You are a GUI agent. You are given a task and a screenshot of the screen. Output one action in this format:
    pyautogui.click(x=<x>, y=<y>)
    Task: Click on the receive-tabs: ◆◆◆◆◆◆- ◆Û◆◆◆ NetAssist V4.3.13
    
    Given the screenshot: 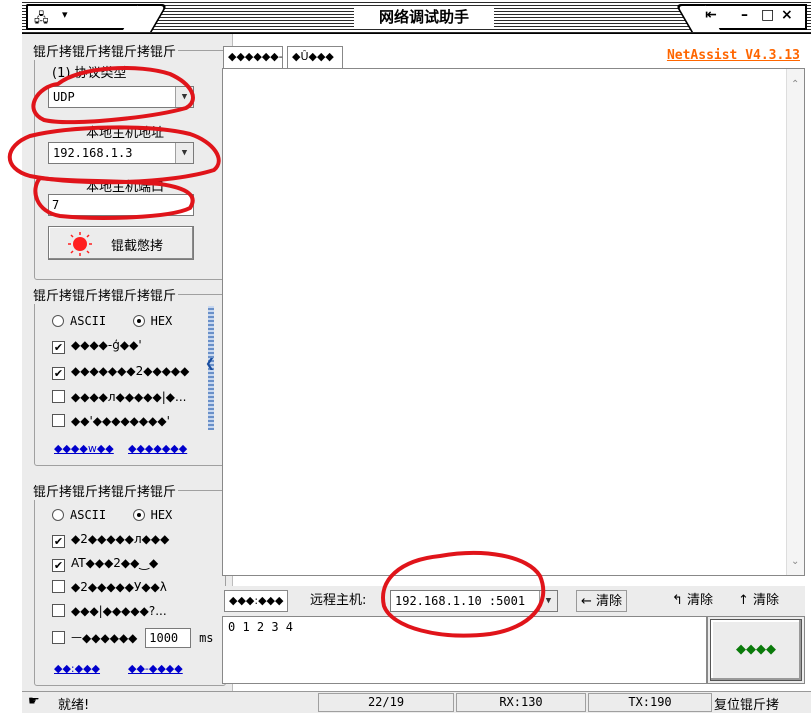 What is the action you would take?
    pyautogui.click(x=513, y=57)
    